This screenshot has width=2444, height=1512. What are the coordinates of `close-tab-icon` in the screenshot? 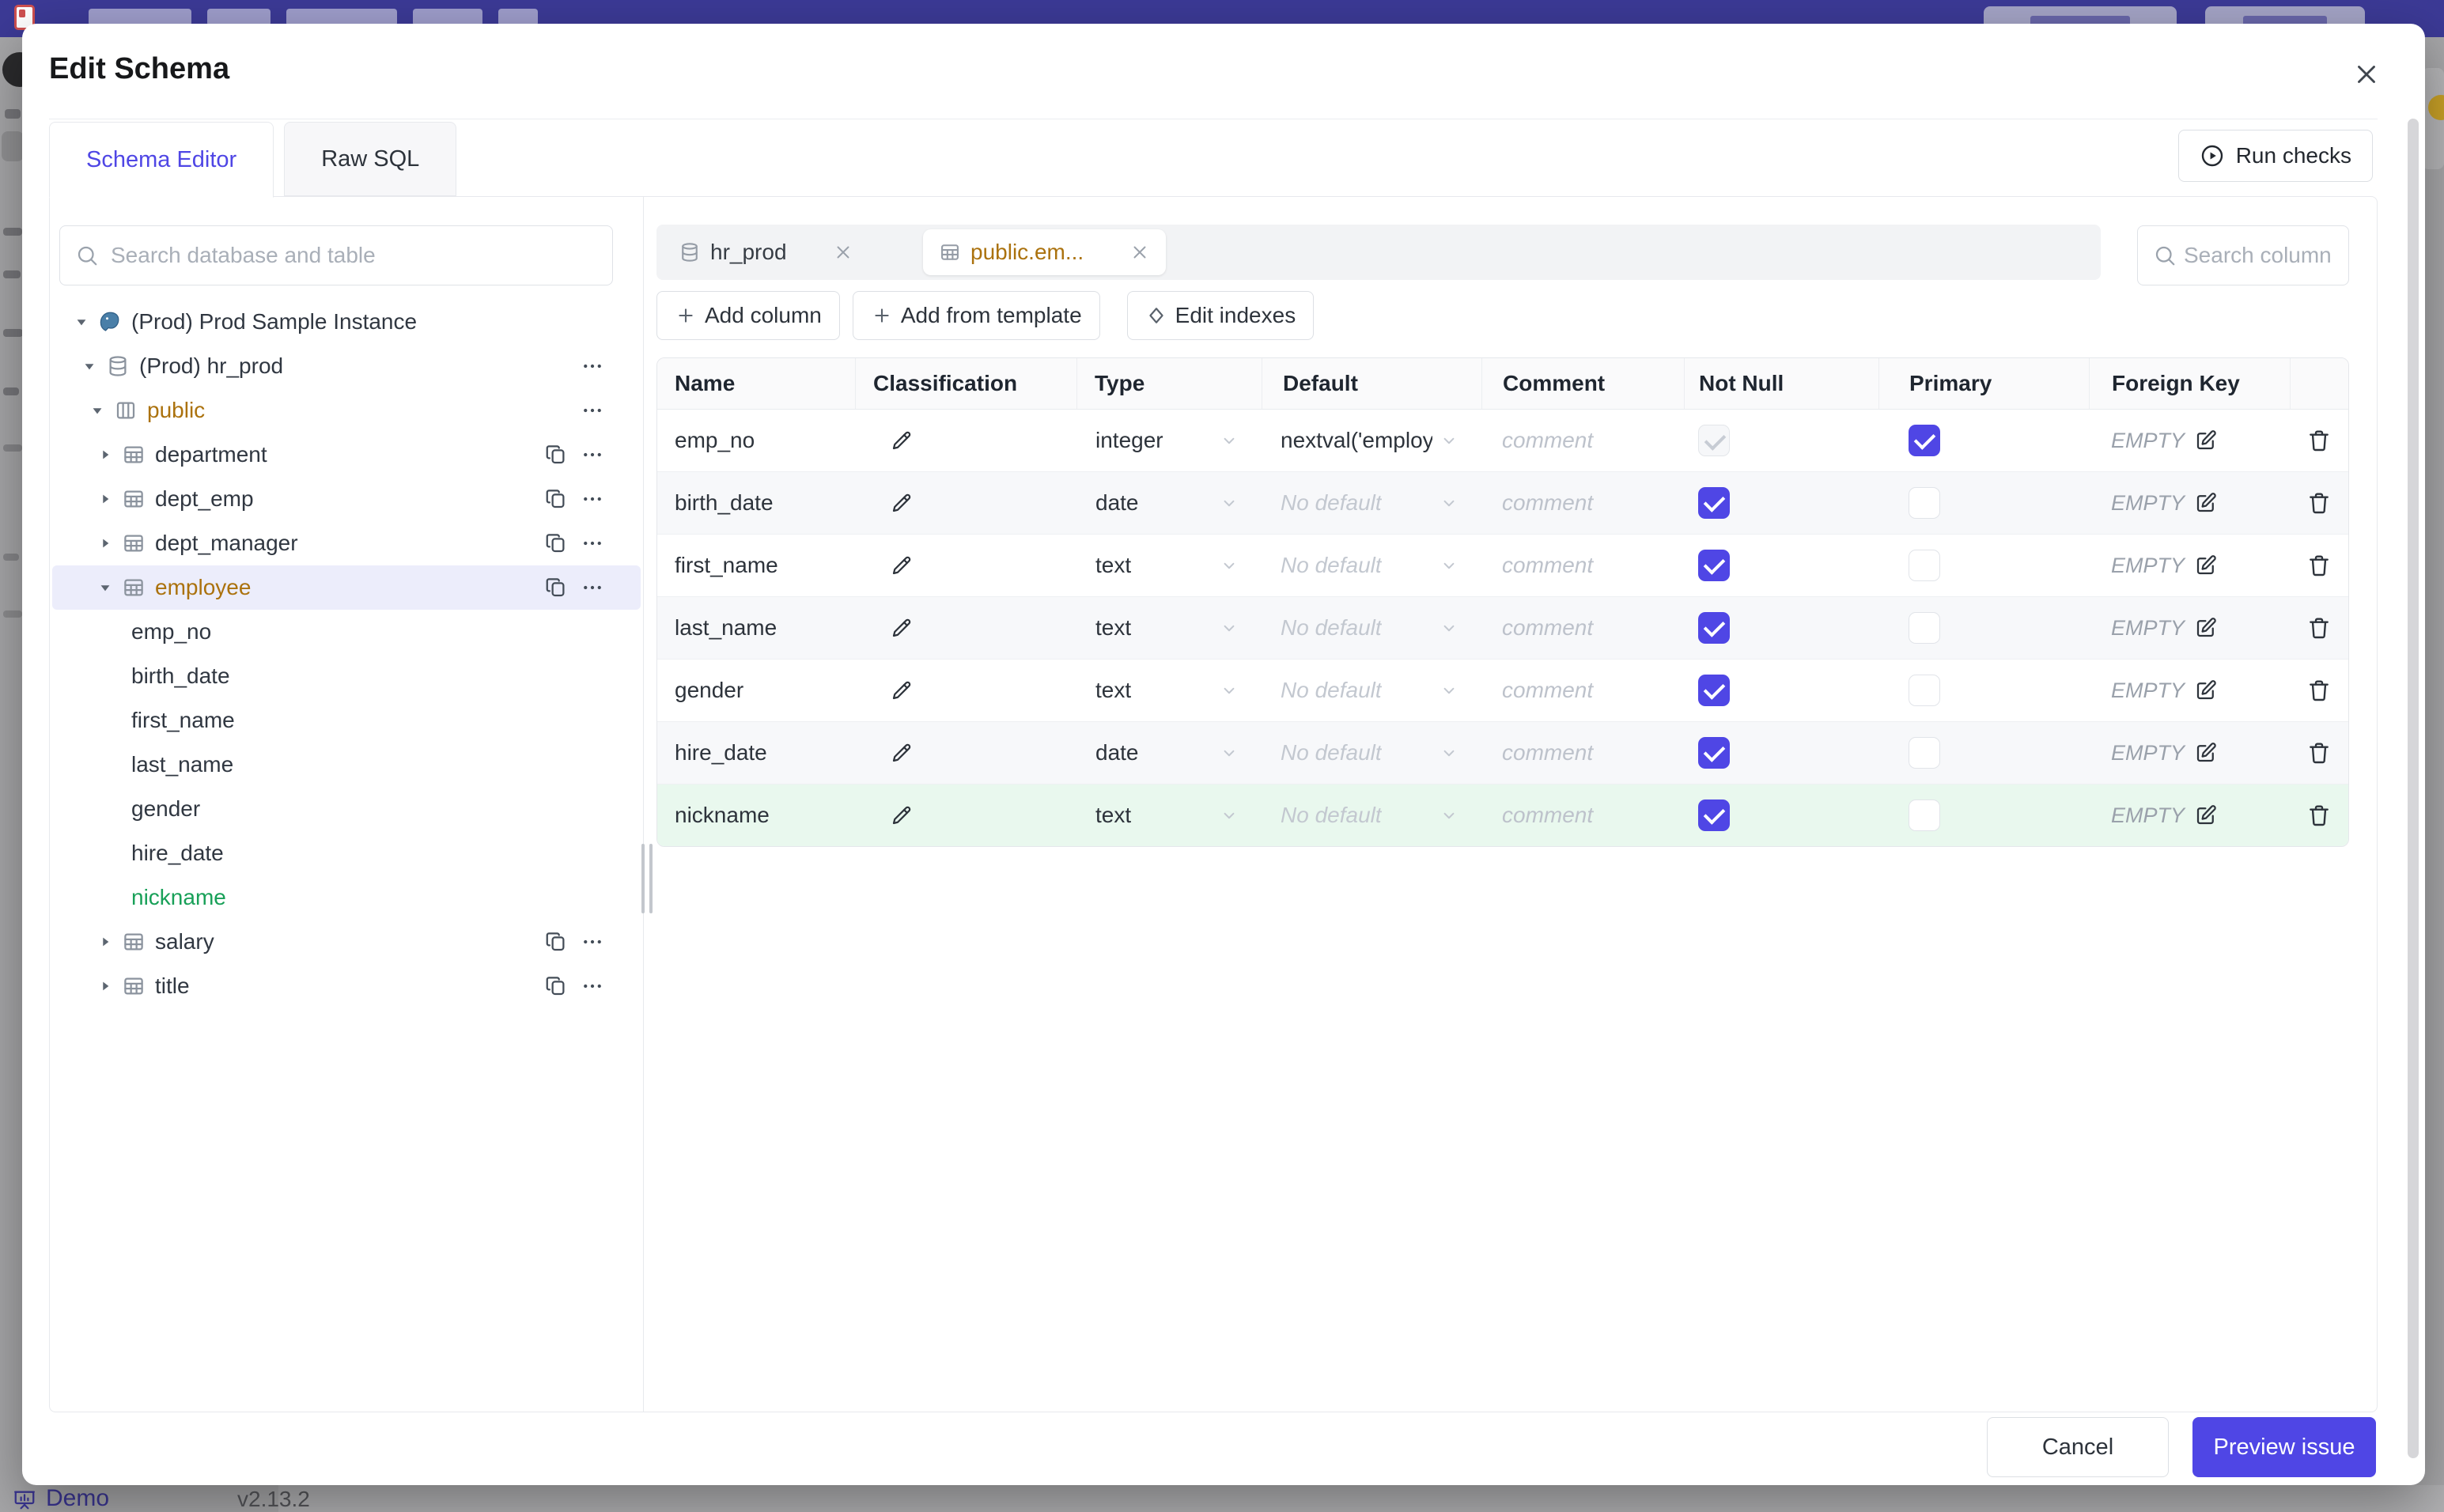 It's located at (843, 253).